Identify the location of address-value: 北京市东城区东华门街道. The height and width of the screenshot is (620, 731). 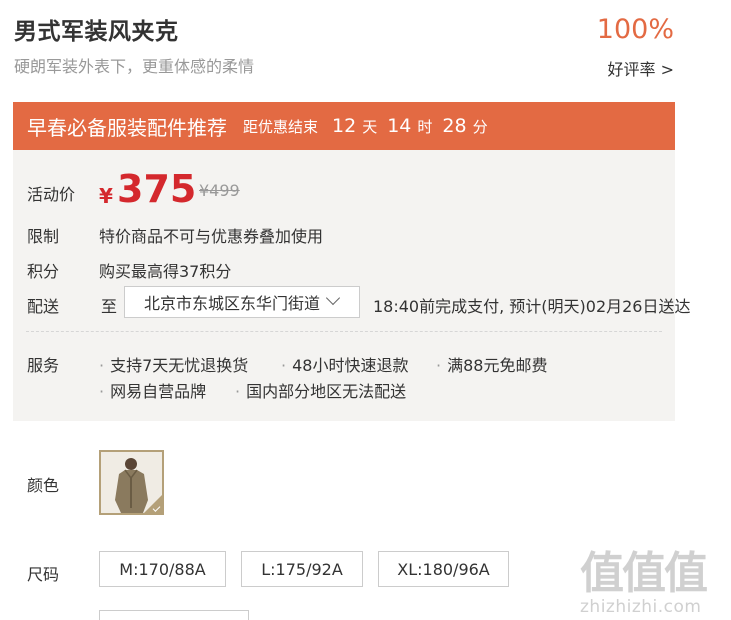
(232, 303).